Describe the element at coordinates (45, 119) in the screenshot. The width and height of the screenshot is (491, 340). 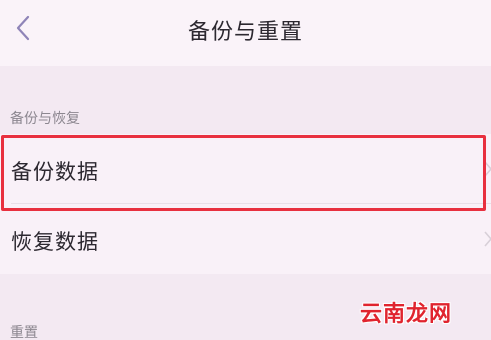
I see `section-label-backup-restore: 备份与恢复` at that location.